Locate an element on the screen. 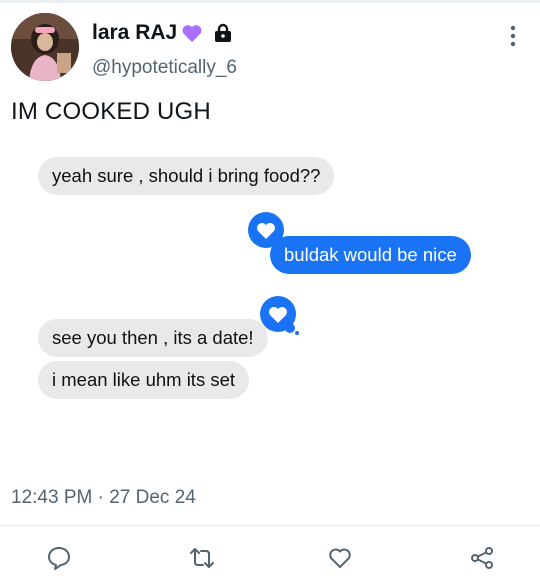 The image size is (540, 585). like-button is located at coordinates (340, 558).